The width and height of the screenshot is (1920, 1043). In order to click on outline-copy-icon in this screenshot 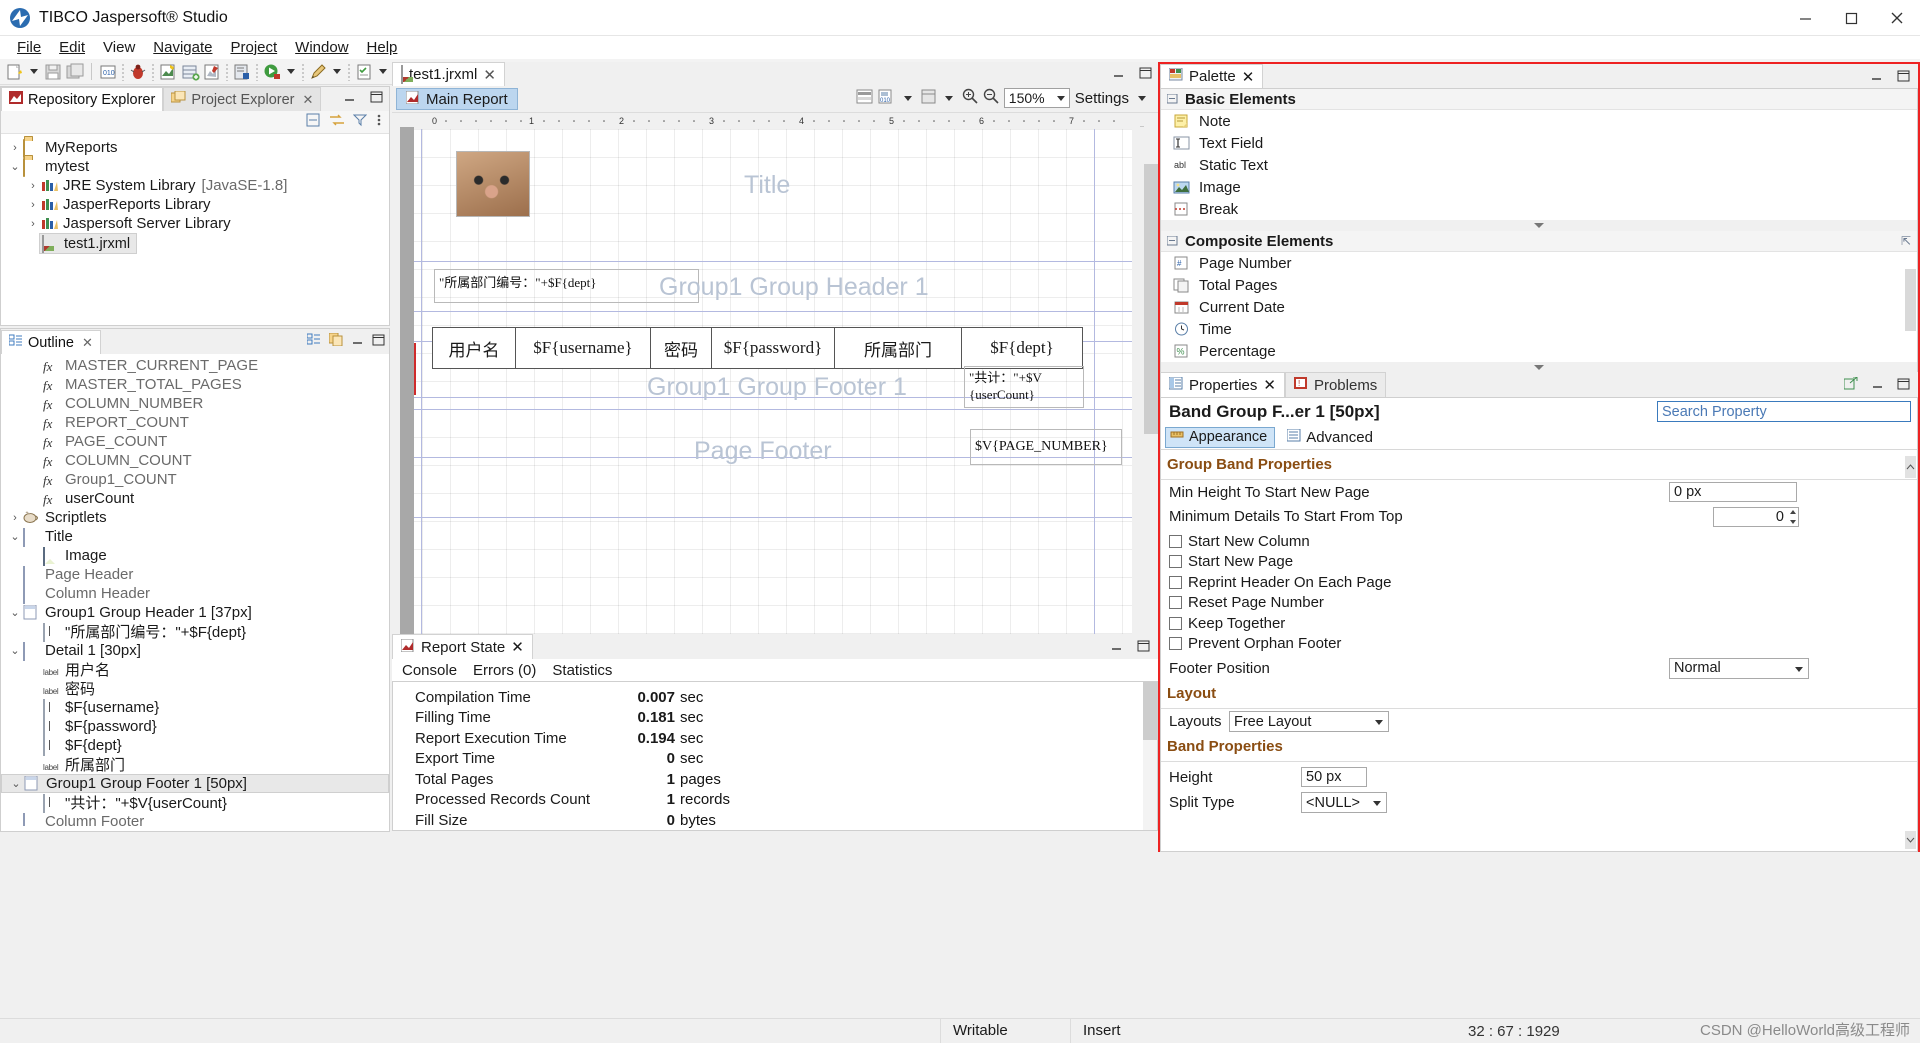, I will do `click(335, 341)`.